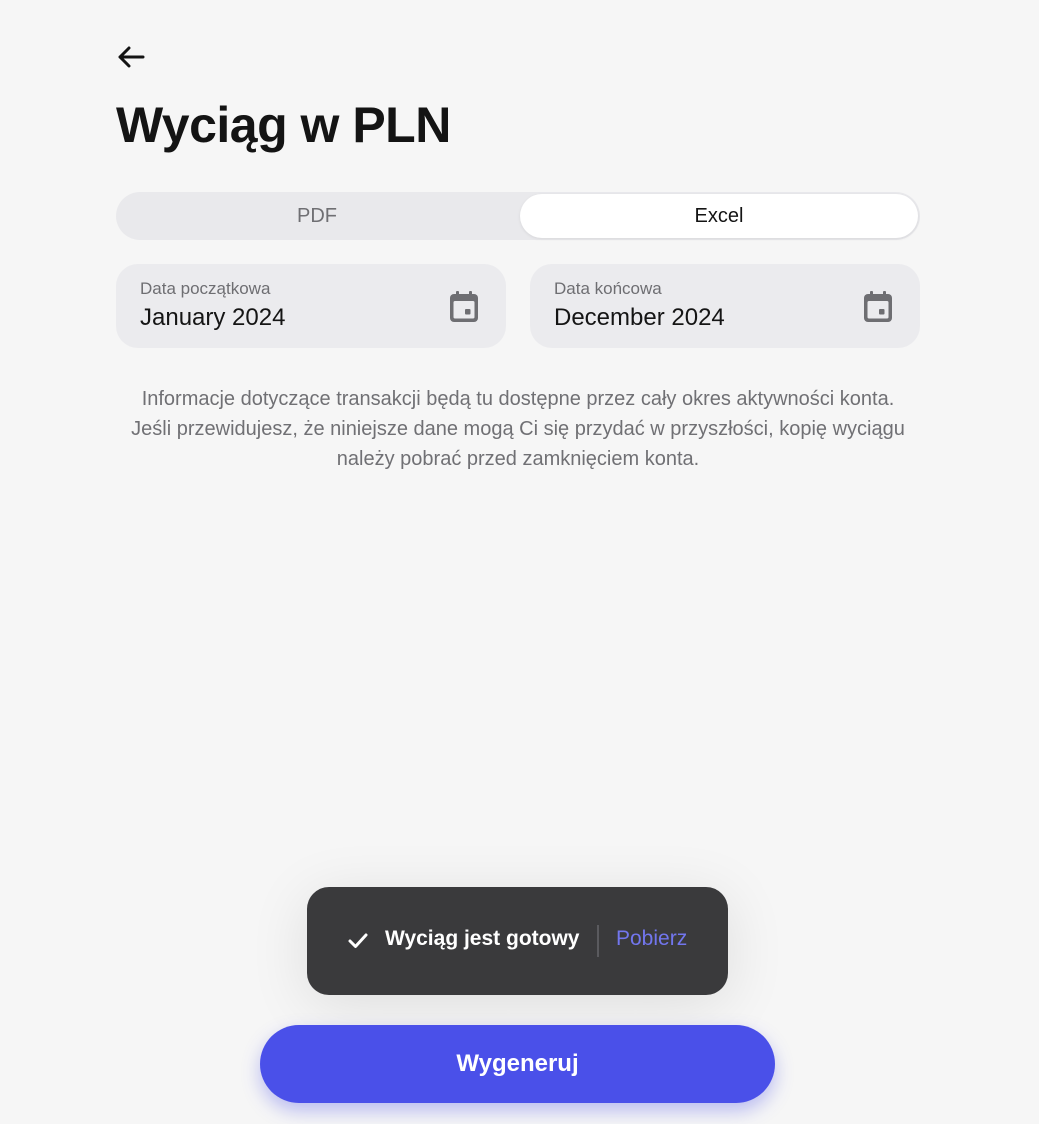  What do you see at coordinates (205, 288) in the screenshot?
I see `start-date-label: Data początkowa` at bounding box center [205, 288].